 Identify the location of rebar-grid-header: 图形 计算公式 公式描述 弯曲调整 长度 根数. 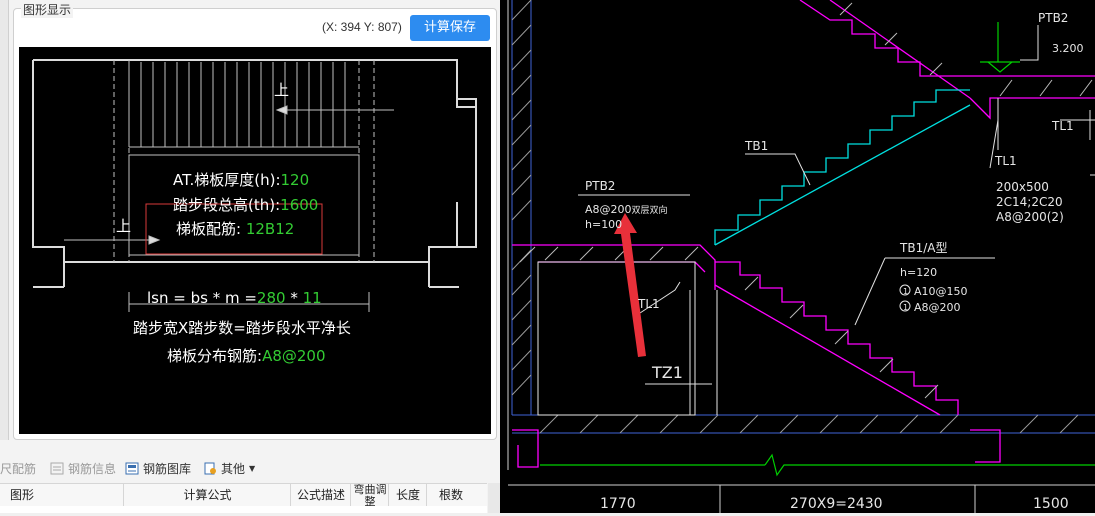
(243, 495).